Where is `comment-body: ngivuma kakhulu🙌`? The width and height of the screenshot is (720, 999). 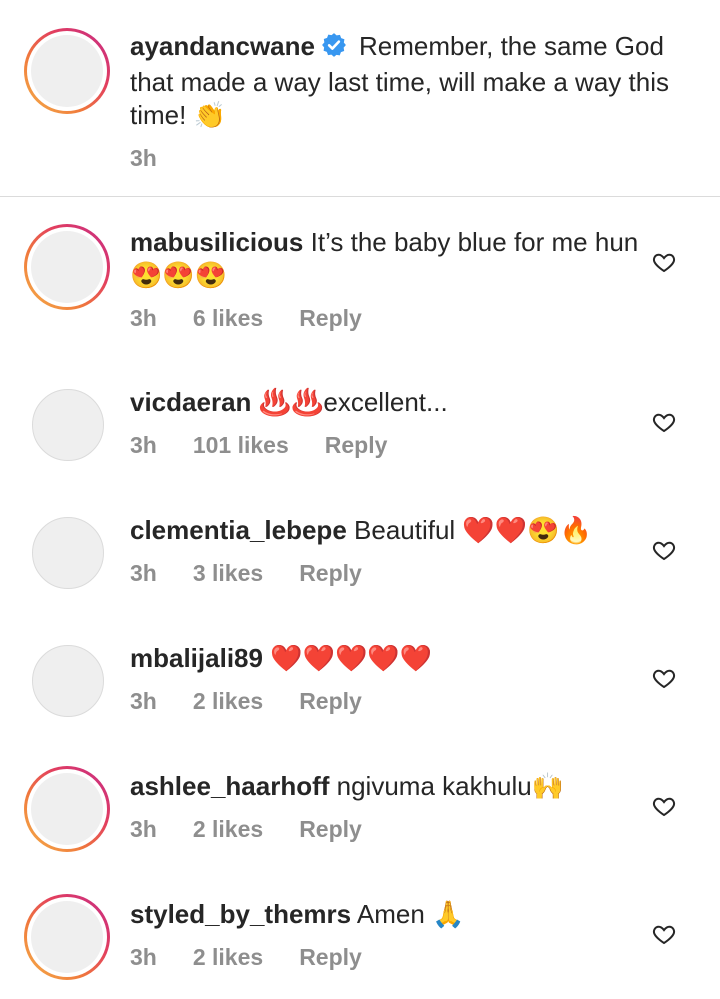
comment-body: ngivuma kakhulu🙌 is located at coordinates (450, 786).